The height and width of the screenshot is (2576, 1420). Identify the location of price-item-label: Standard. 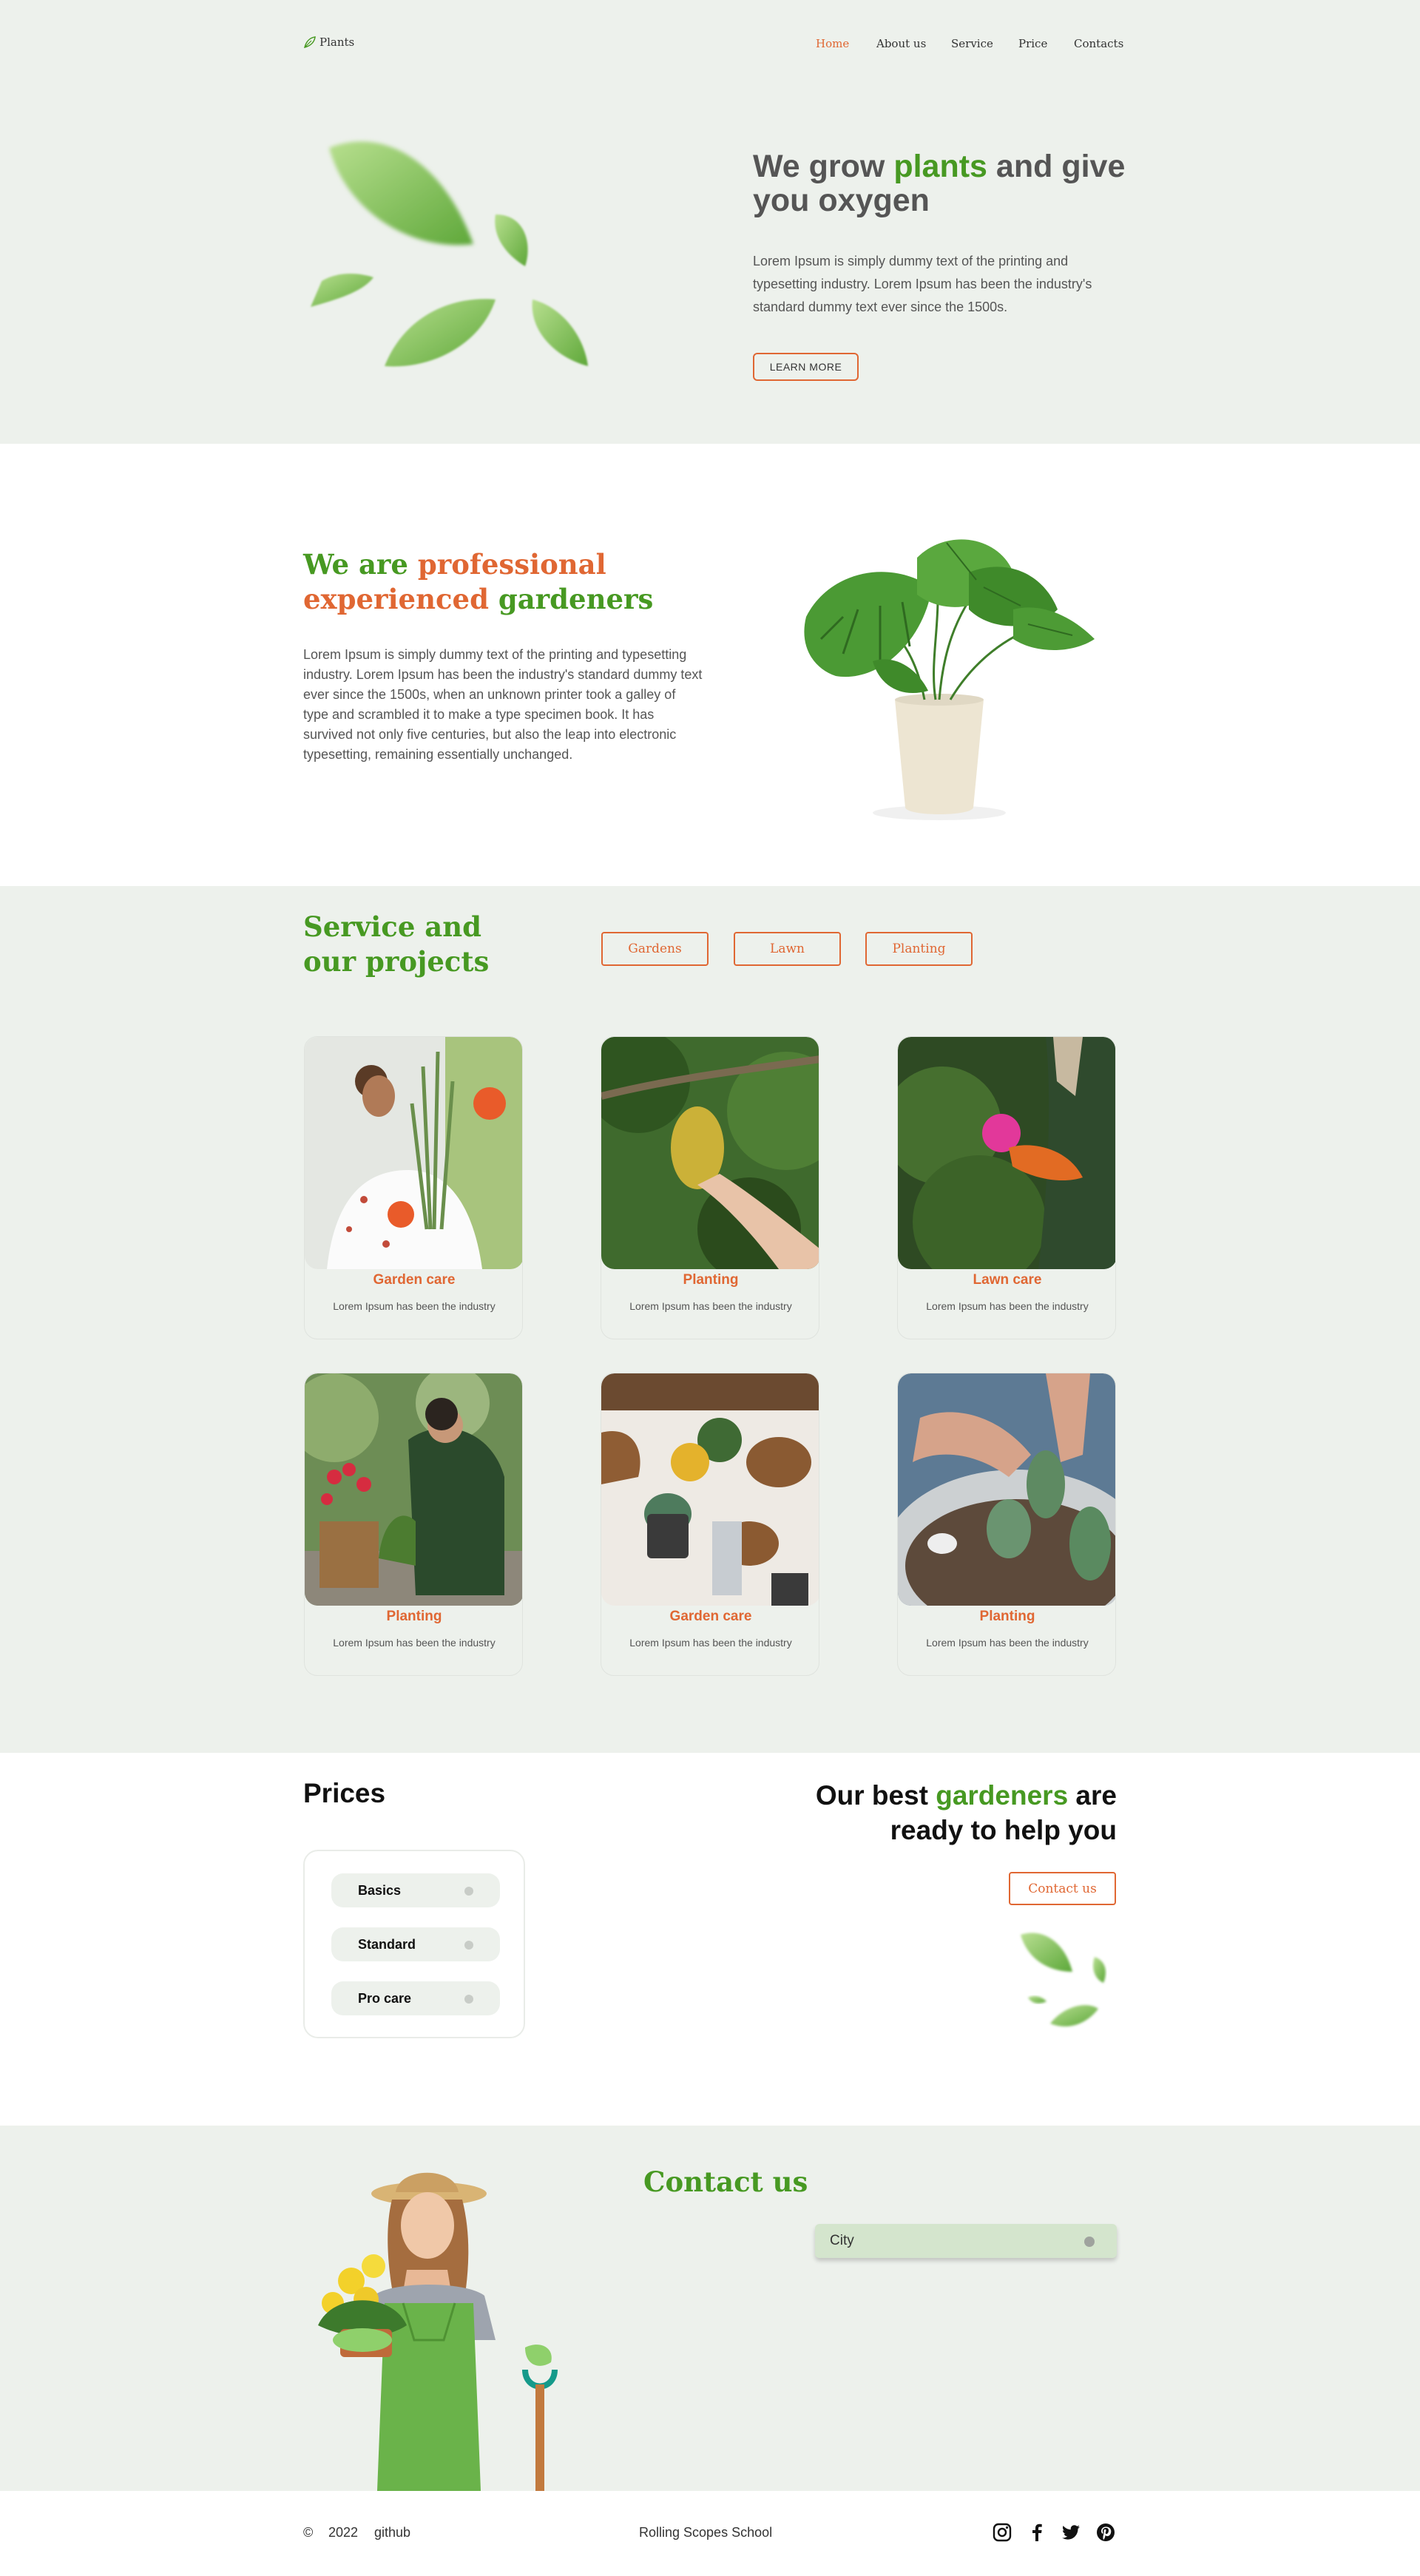
(387, 1944).